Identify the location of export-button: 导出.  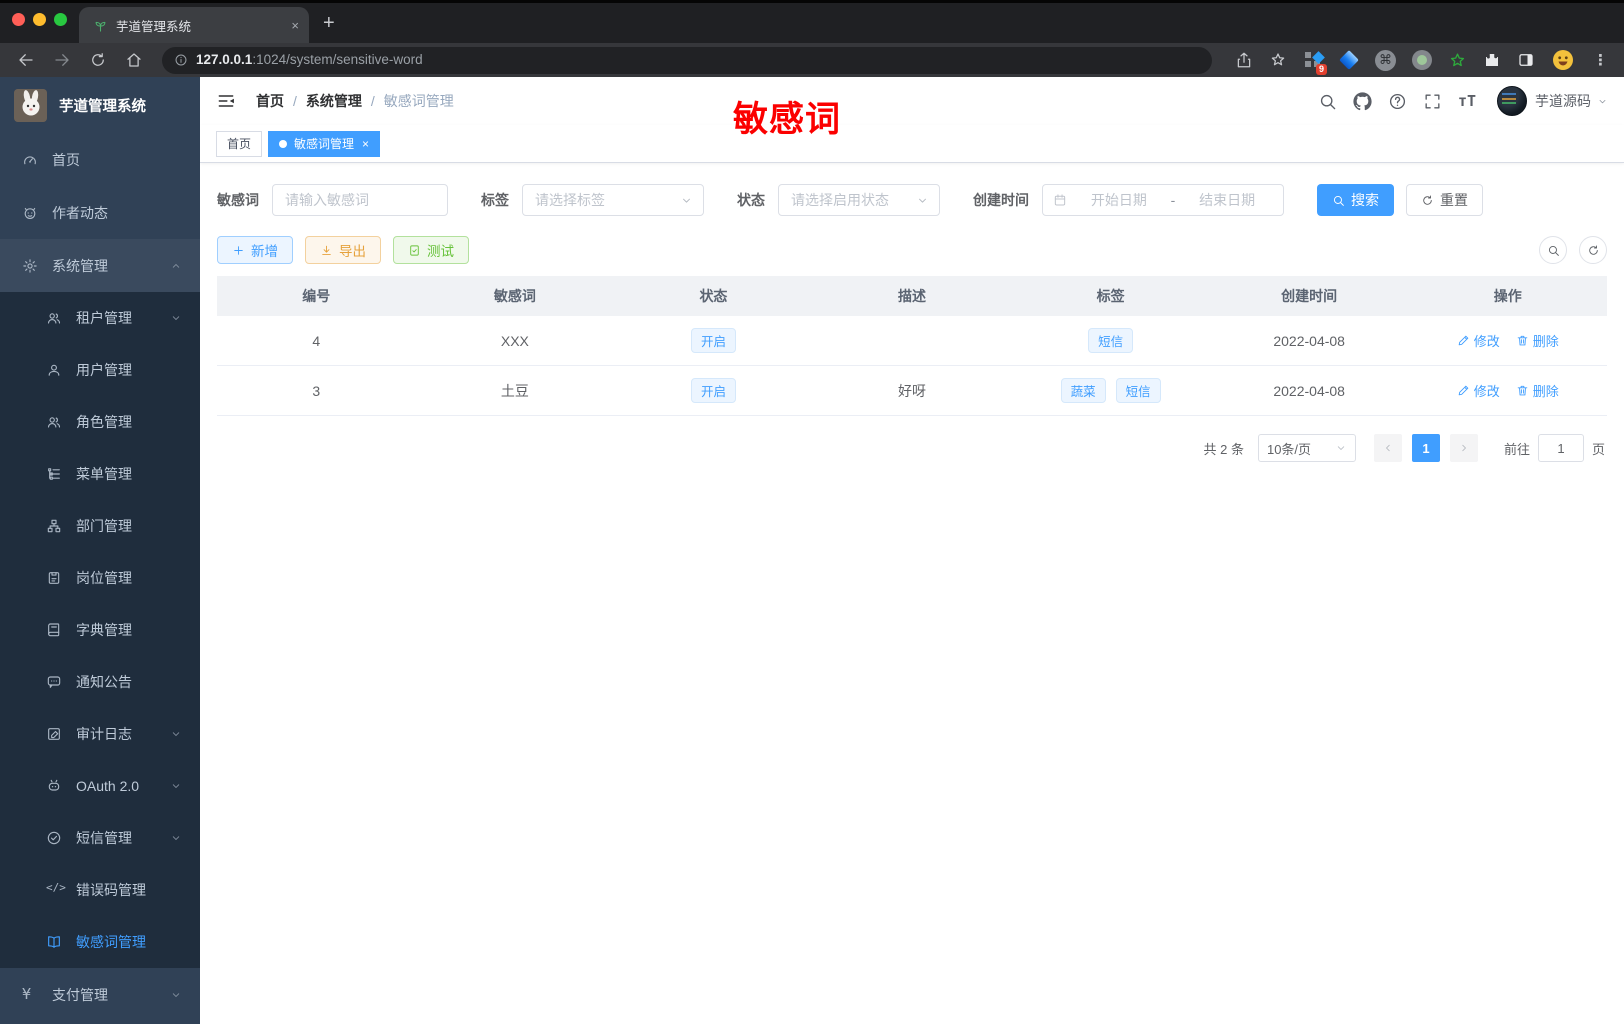
(343, 250).